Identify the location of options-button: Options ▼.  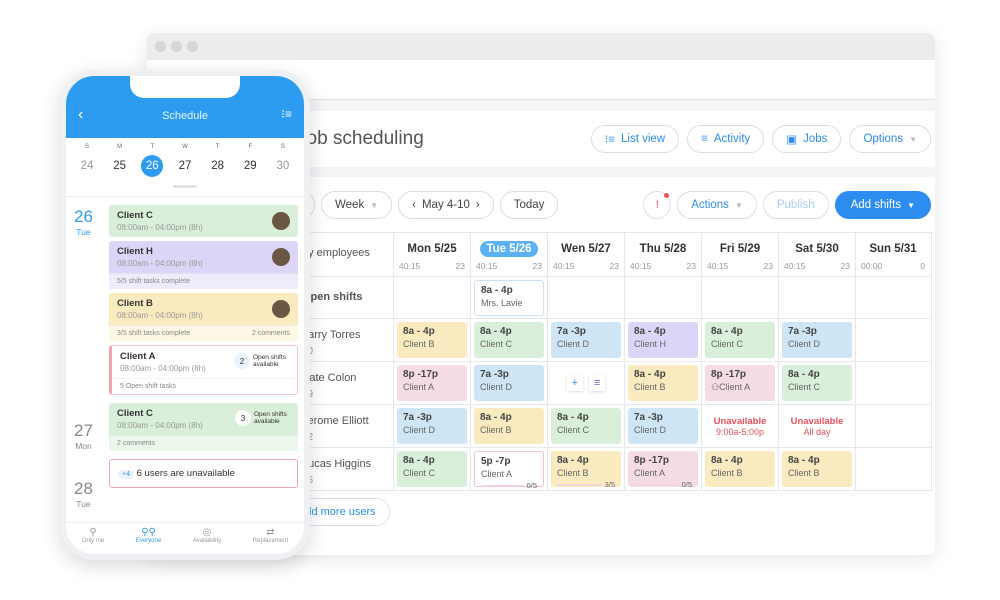
(890, 139).